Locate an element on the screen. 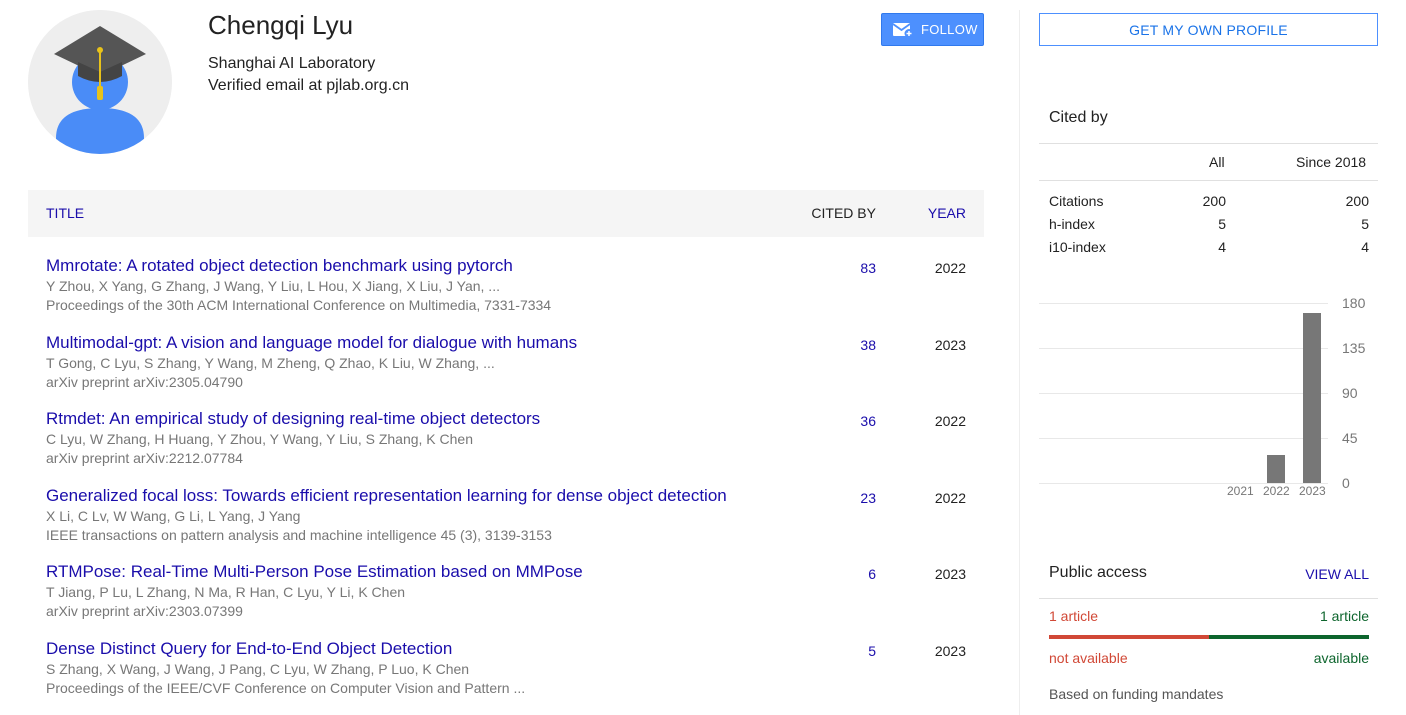 The image size is (1406, 715). column-all-header: All is located at coordinates (1217, 162).